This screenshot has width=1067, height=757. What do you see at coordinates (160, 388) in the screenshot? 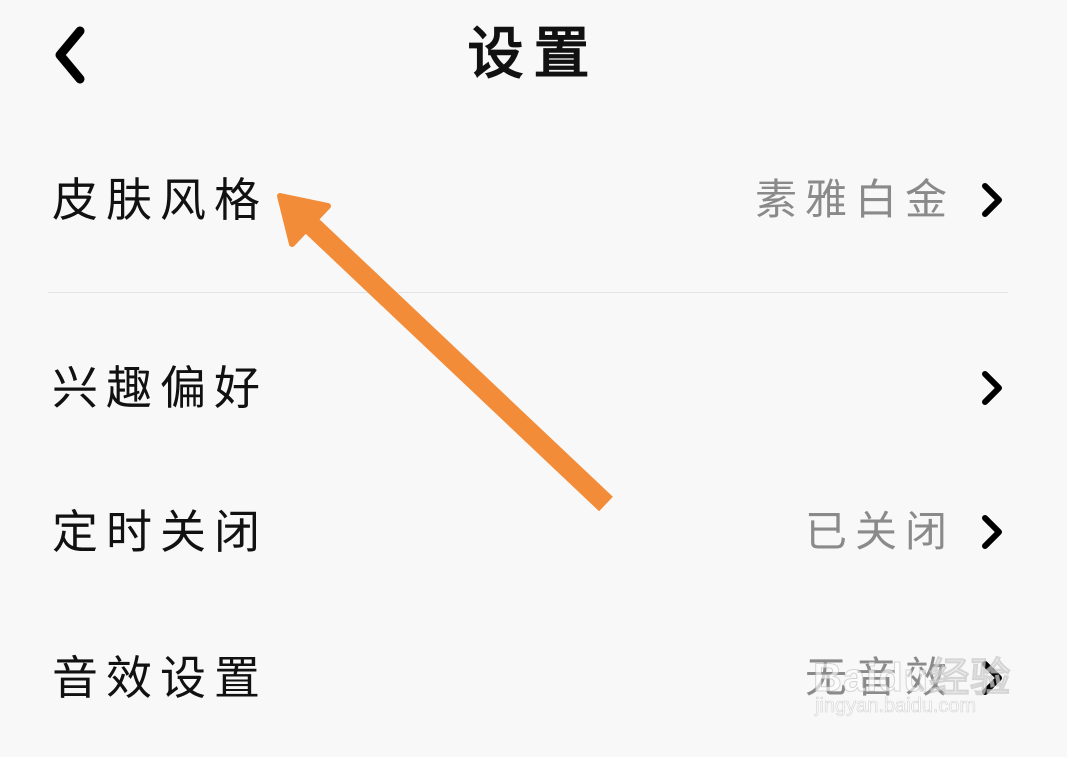
I see `settings-item-label: 兴趣偏好` at bounding box center [160, 388].